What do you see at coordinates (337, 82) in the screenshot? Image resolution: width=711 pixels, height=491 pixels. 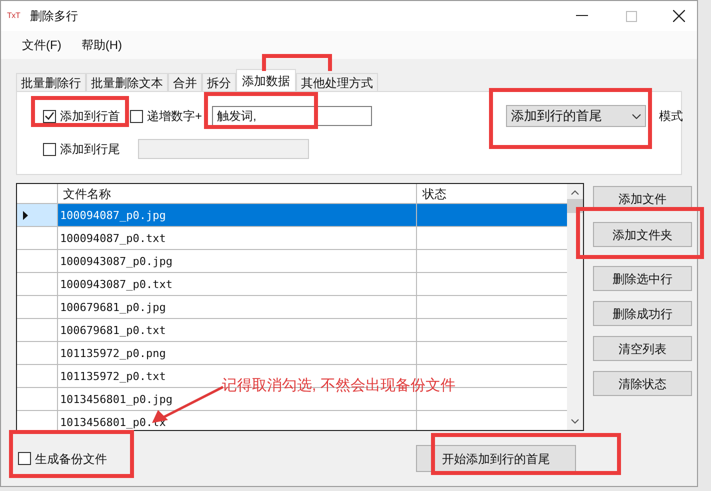 I see `tab: 其他处理方式` at bounding box center [337, 82].